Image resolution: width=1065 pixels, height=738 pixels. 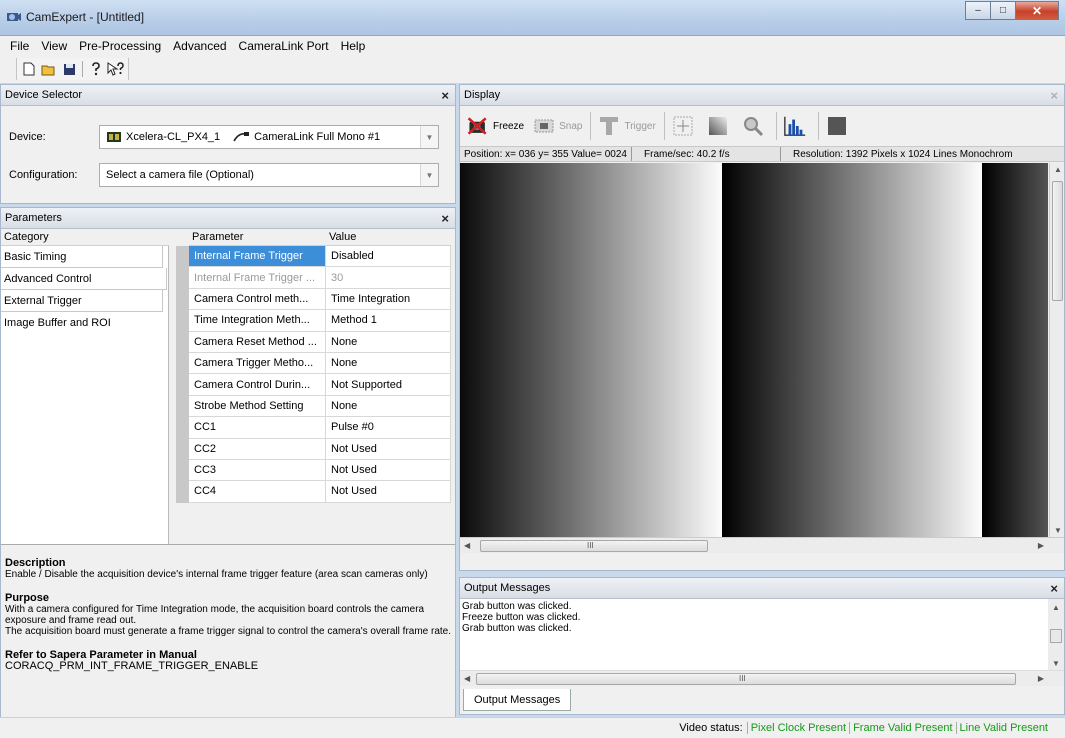 What do you see at coordinates (517, 700) in the screenshot?
I see `tab-output-messages: Output Messages` at bounding box center [517, 700].